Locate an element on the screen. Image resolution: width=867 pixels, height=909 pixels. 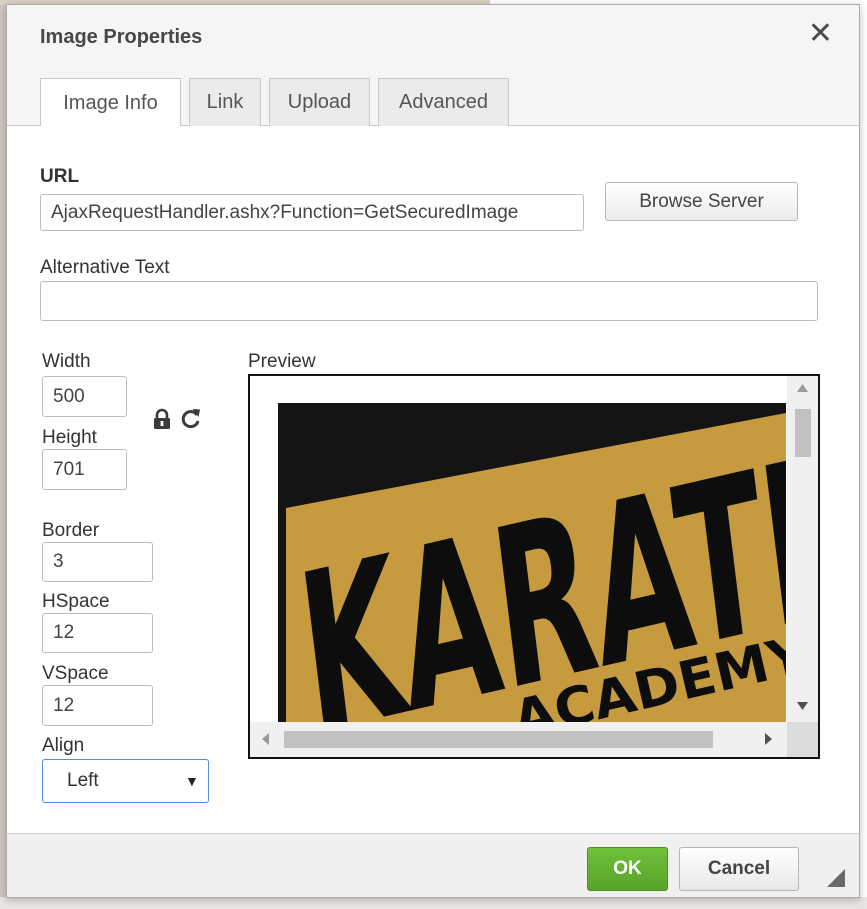
preview-horizontal-scrollbar is located at coordinates (518, 739).